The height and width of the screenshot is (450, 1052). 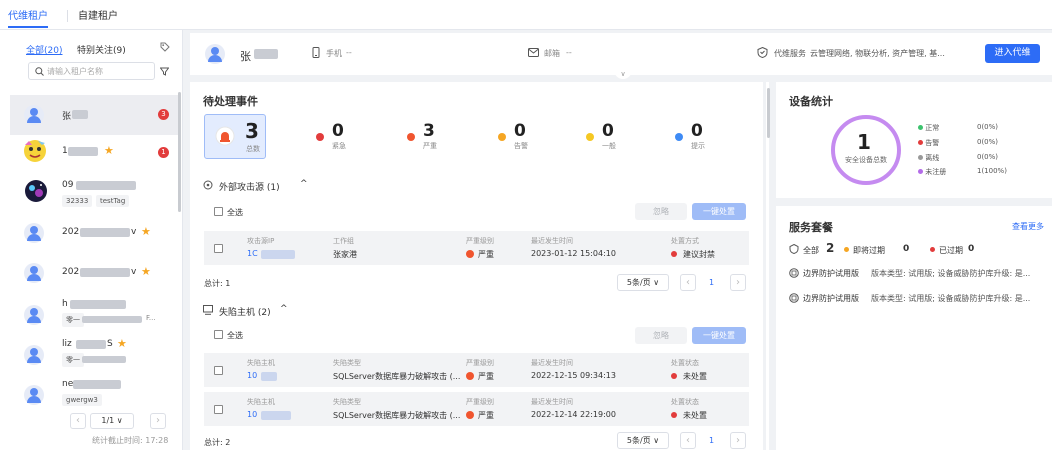 What do you see at coordinates (164, 71) in the screenshot?
I see `filter-icon` at bounding box center [164, 71].